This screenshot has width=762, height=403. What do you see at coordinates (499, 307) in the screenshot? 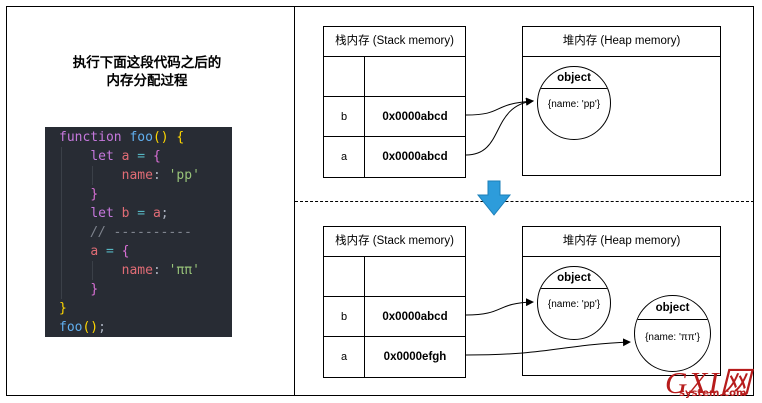
I see `pointer-b-bottom` at bounding box center [499, 307].